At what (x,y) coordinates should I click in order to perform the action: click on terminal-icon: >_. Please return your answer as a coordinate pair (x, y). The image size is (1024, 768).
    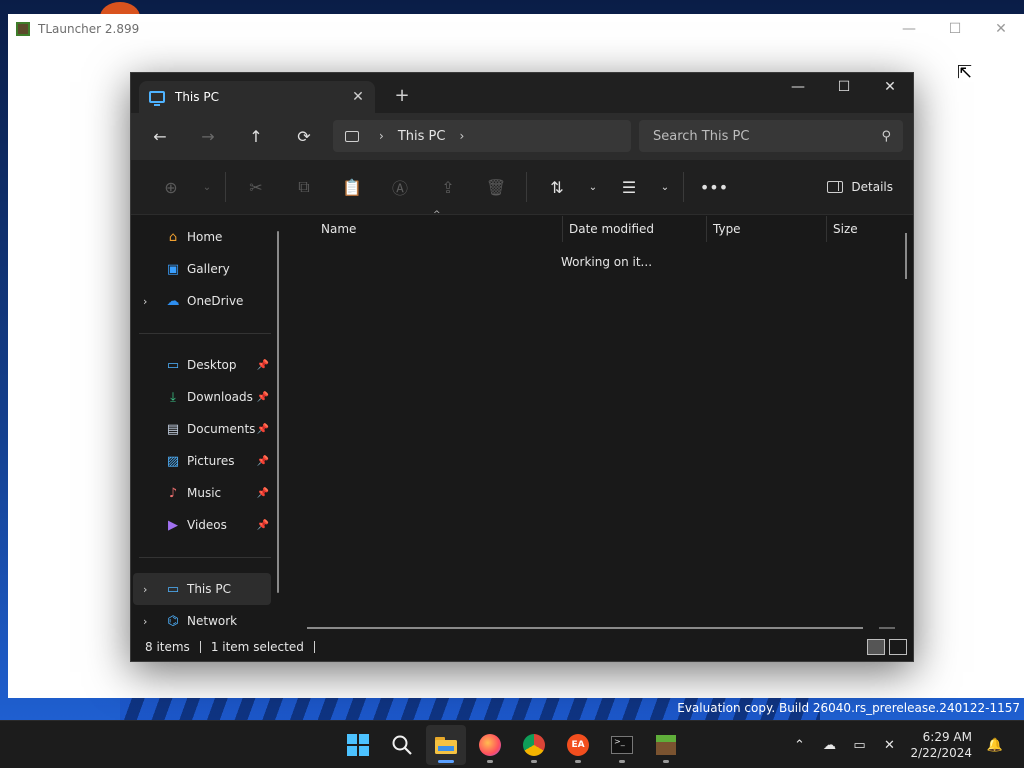
    Looking at the image, I should click on (622, 745).